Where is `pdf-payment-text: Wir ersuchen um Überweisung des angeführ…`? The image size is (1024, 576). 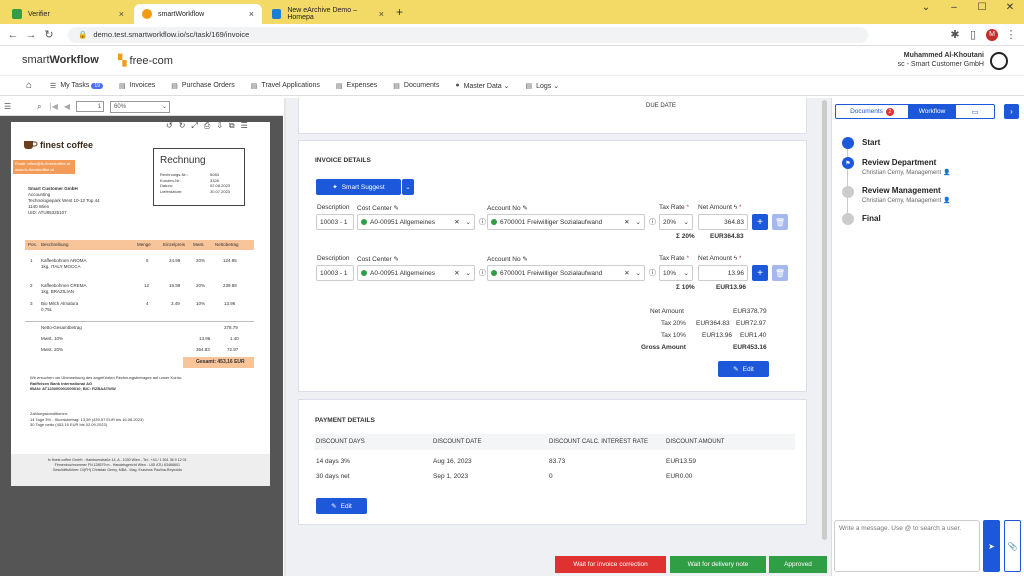
pdf-payment-text: Wir ersuchen um Überweisung des angeführ… is located at coordinates (106, 383).